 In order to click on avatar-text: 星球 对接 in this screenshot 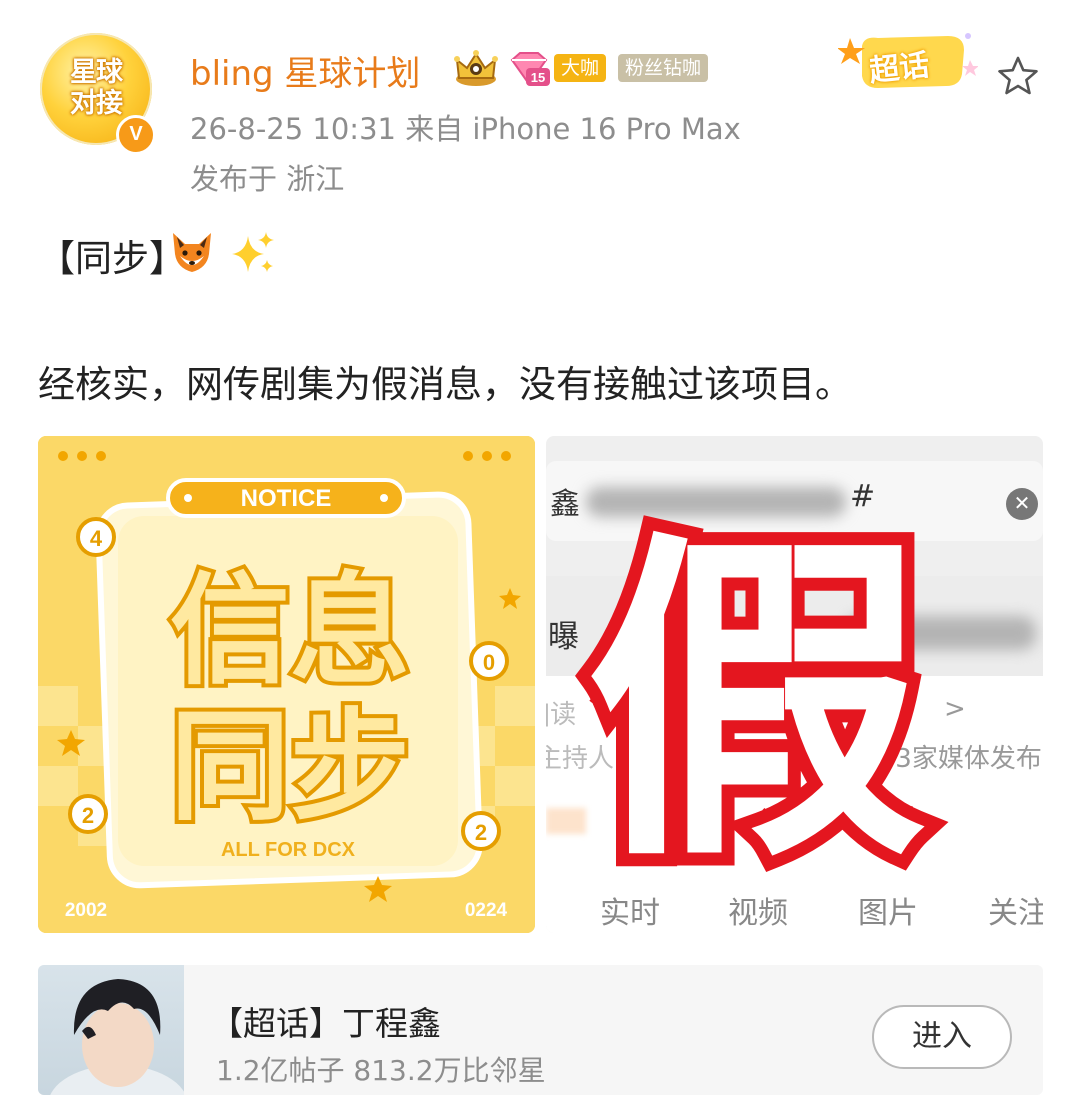, I will do `click(96, 88)`.